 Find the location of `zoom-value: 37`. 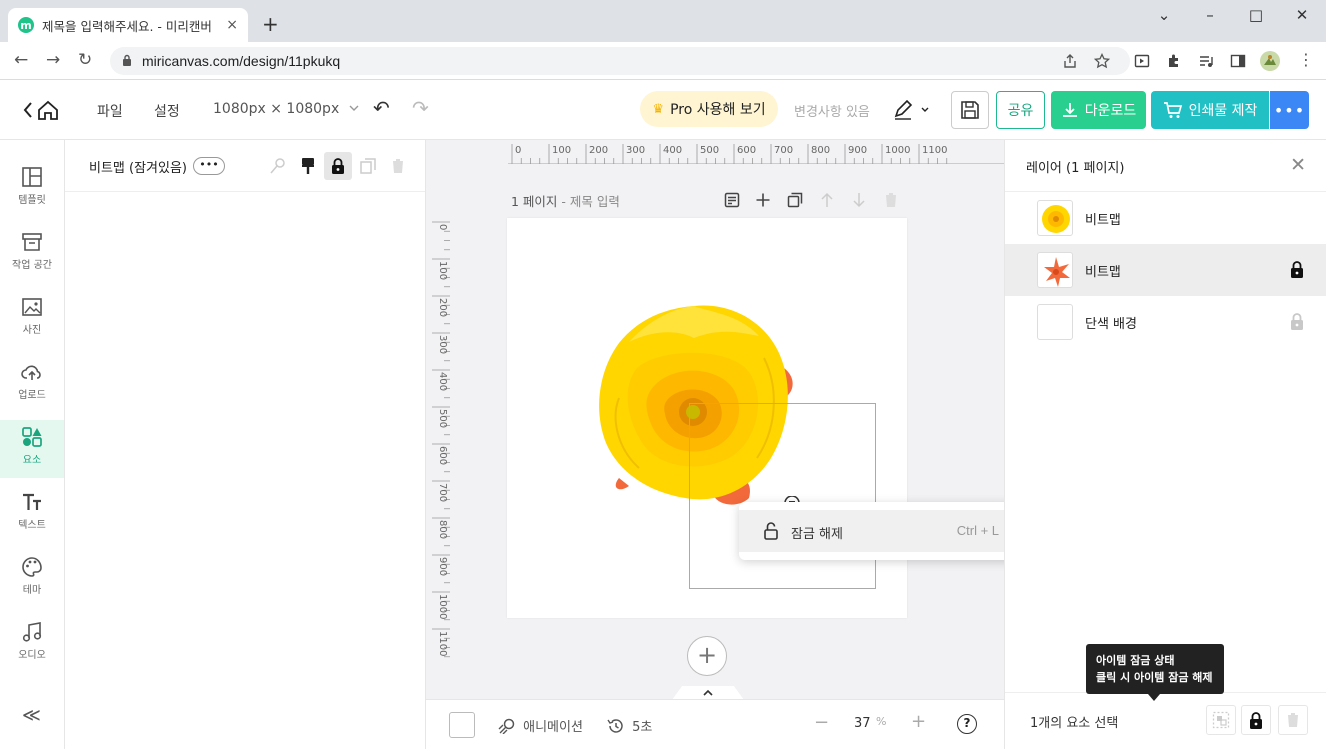

zoom-value: 37 is located at coordinates (862, 723).